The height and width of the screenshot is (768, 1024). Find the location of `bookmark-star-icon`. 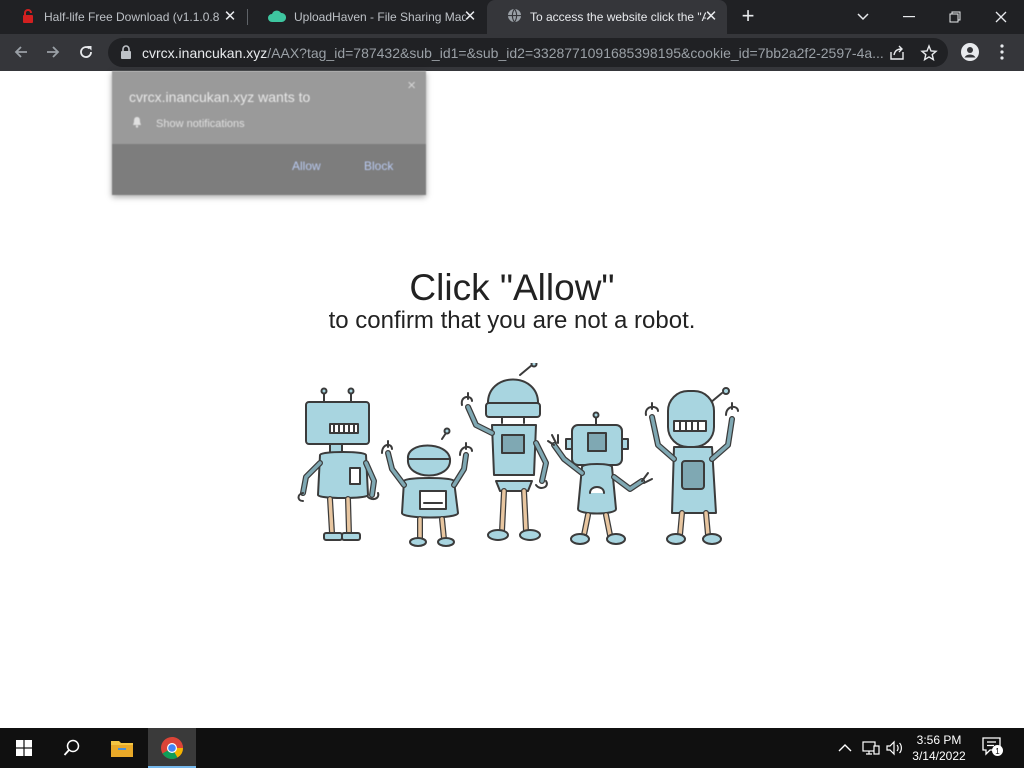

bookmark-star-icon is located at coordinates (929, 53).